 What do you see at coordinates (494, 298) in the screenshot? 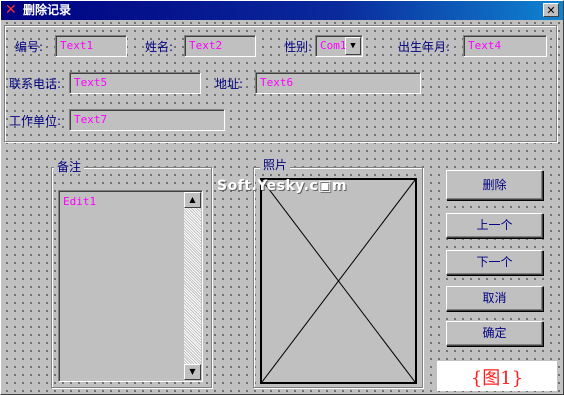
I see `cancel-button: 取消` at bounding box center [494, 298].